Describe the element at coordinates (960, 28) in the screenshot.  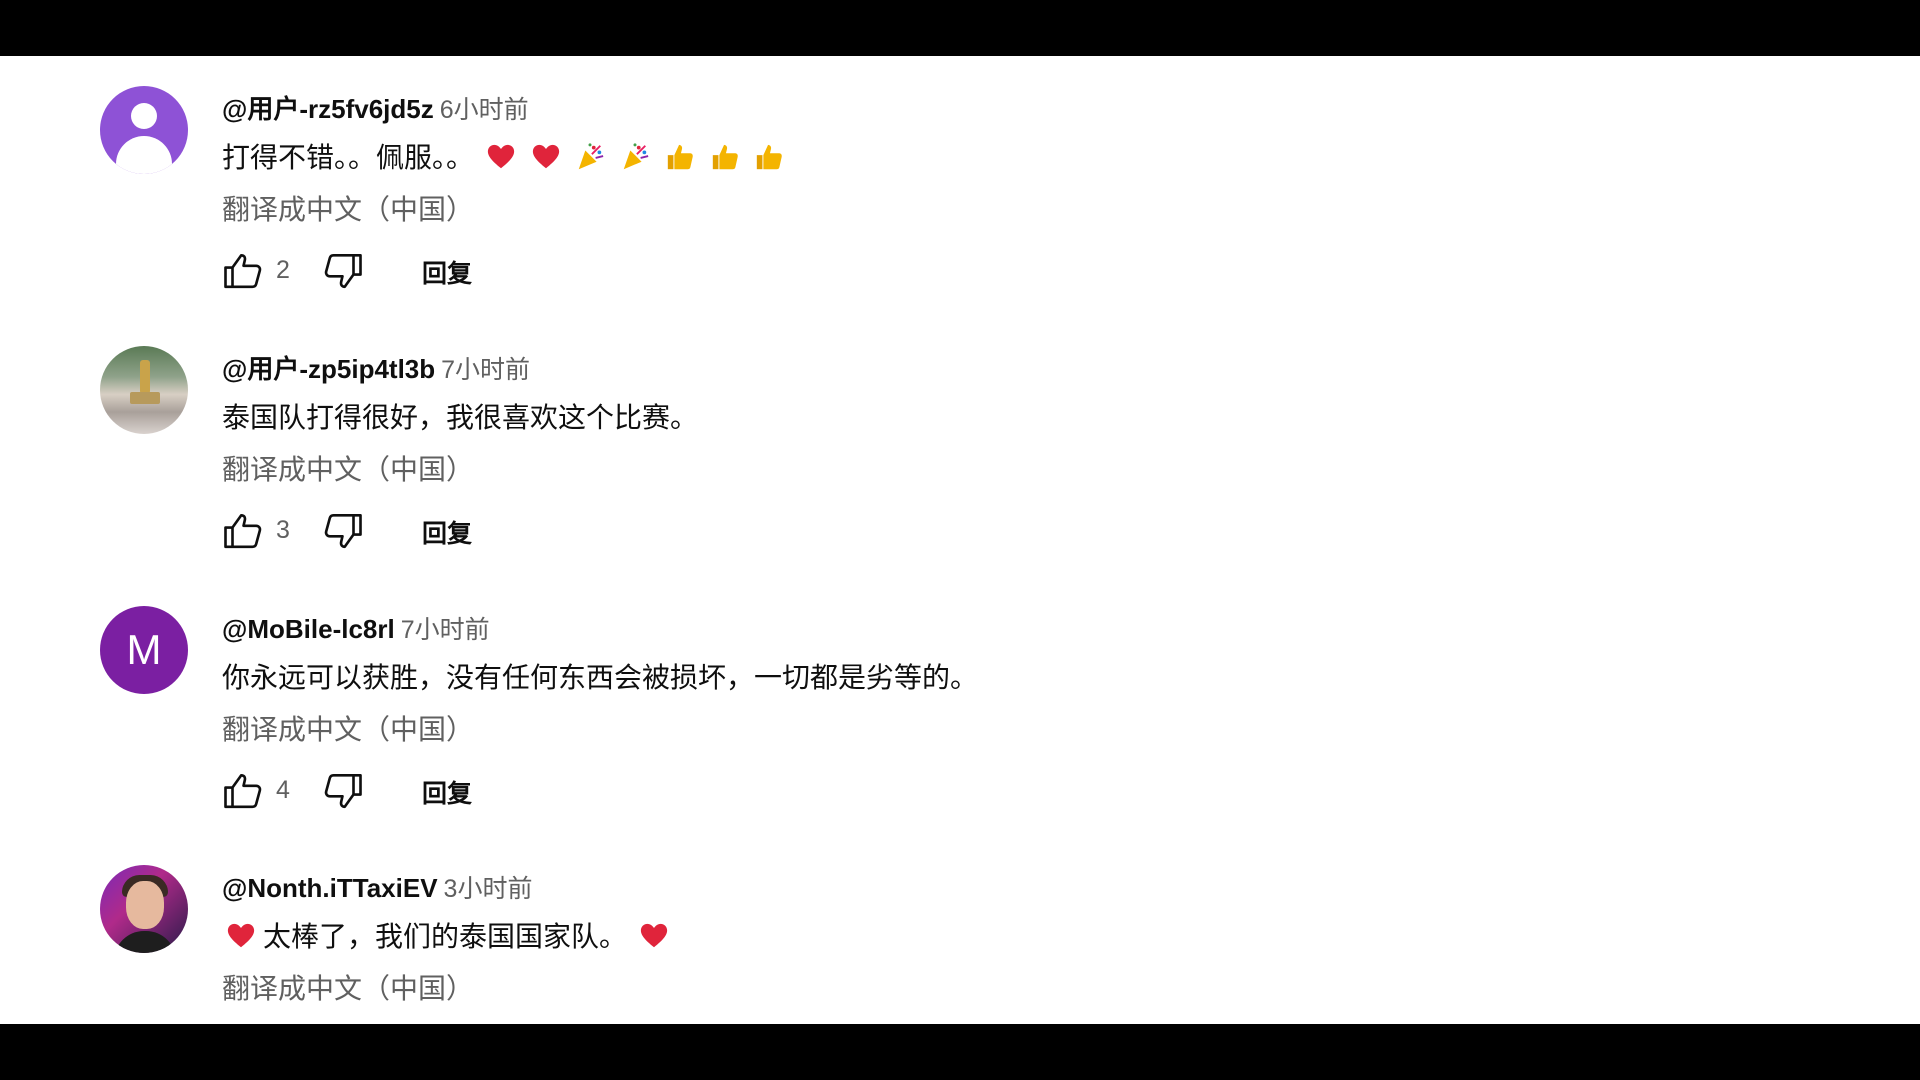
I see `letterbox-top` at that location.